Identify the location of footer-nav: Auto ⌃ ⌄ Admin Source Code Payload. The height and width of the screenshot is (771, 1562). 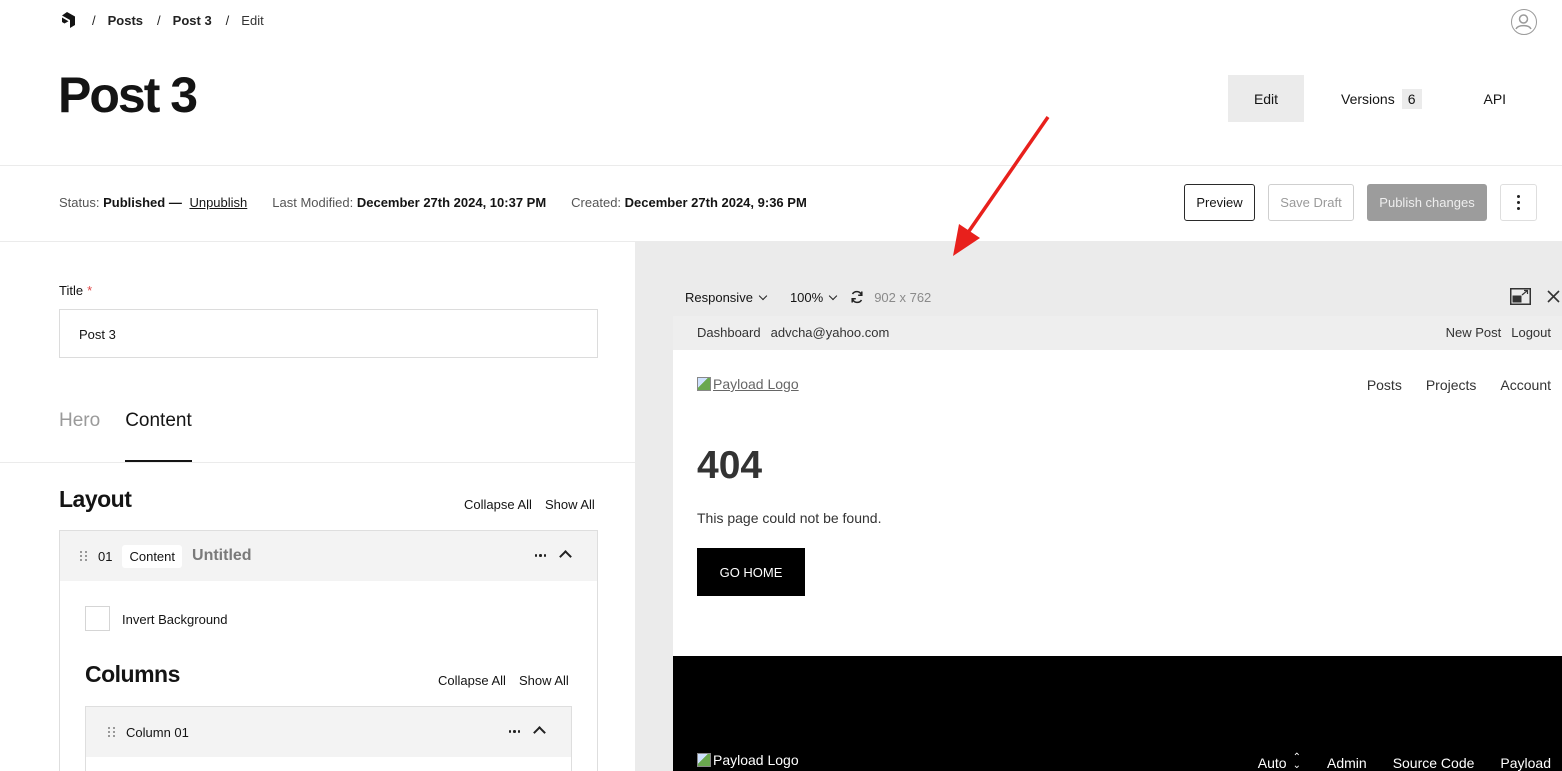
(1404, 761).